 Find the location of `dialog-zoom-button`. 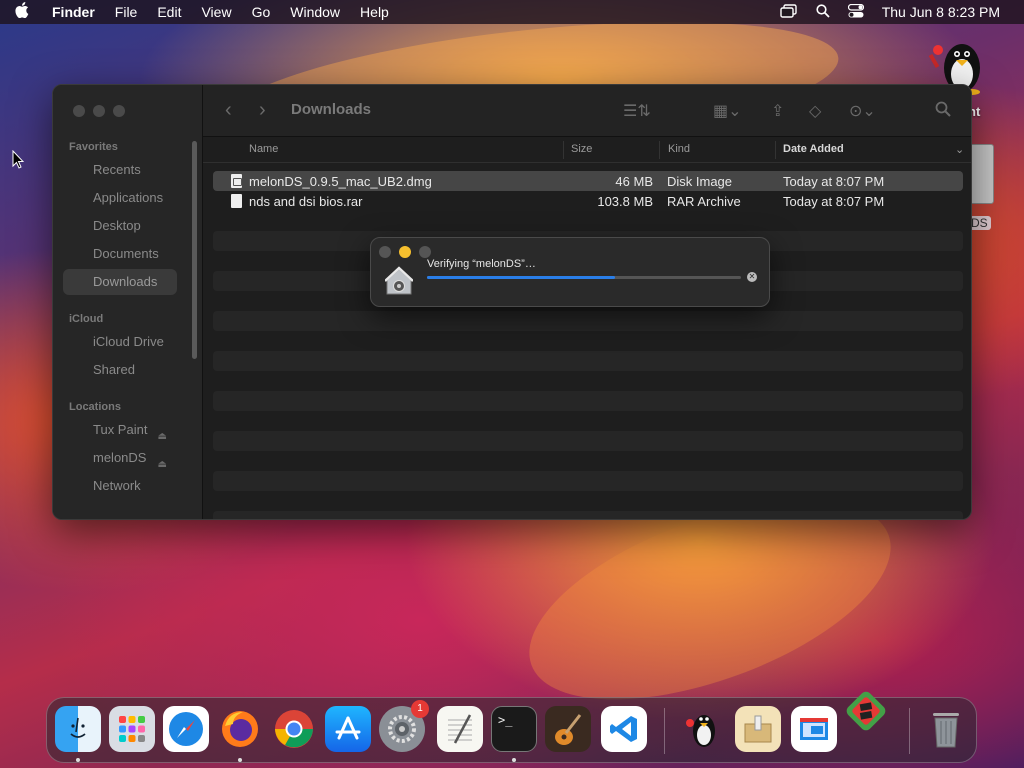

dialog-zoom-button is located at coordinates (425, 252).